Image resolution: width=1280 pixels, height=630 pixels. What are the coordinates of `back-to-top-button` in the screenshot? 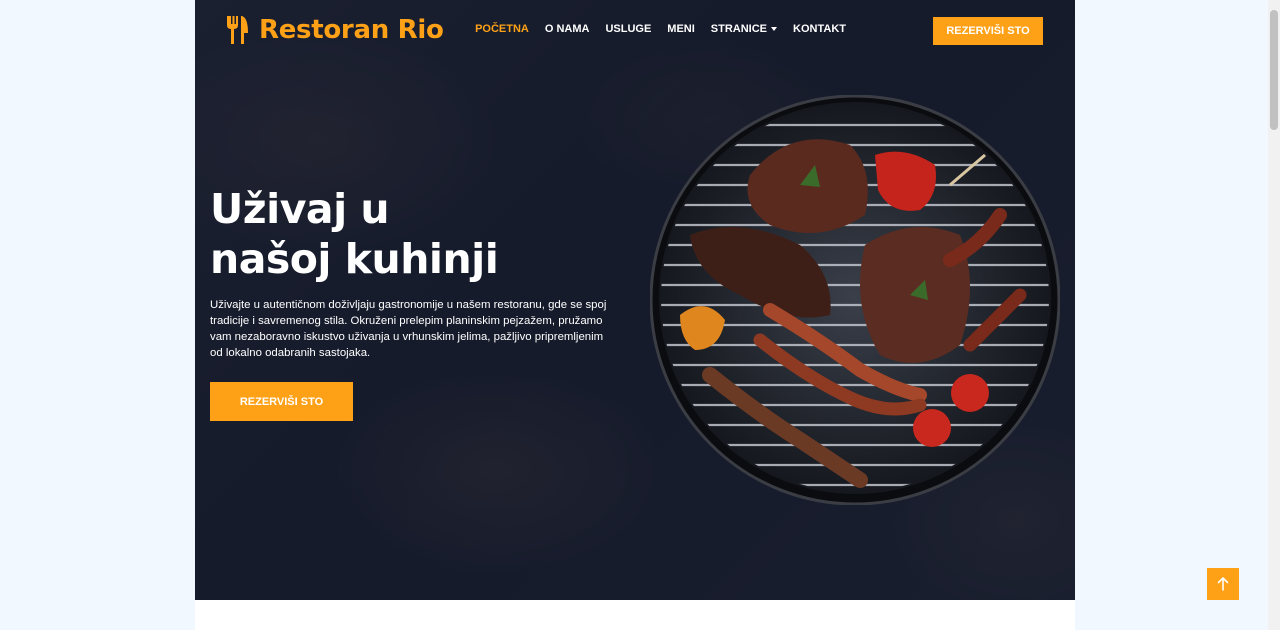 It's located at (1223, 584).